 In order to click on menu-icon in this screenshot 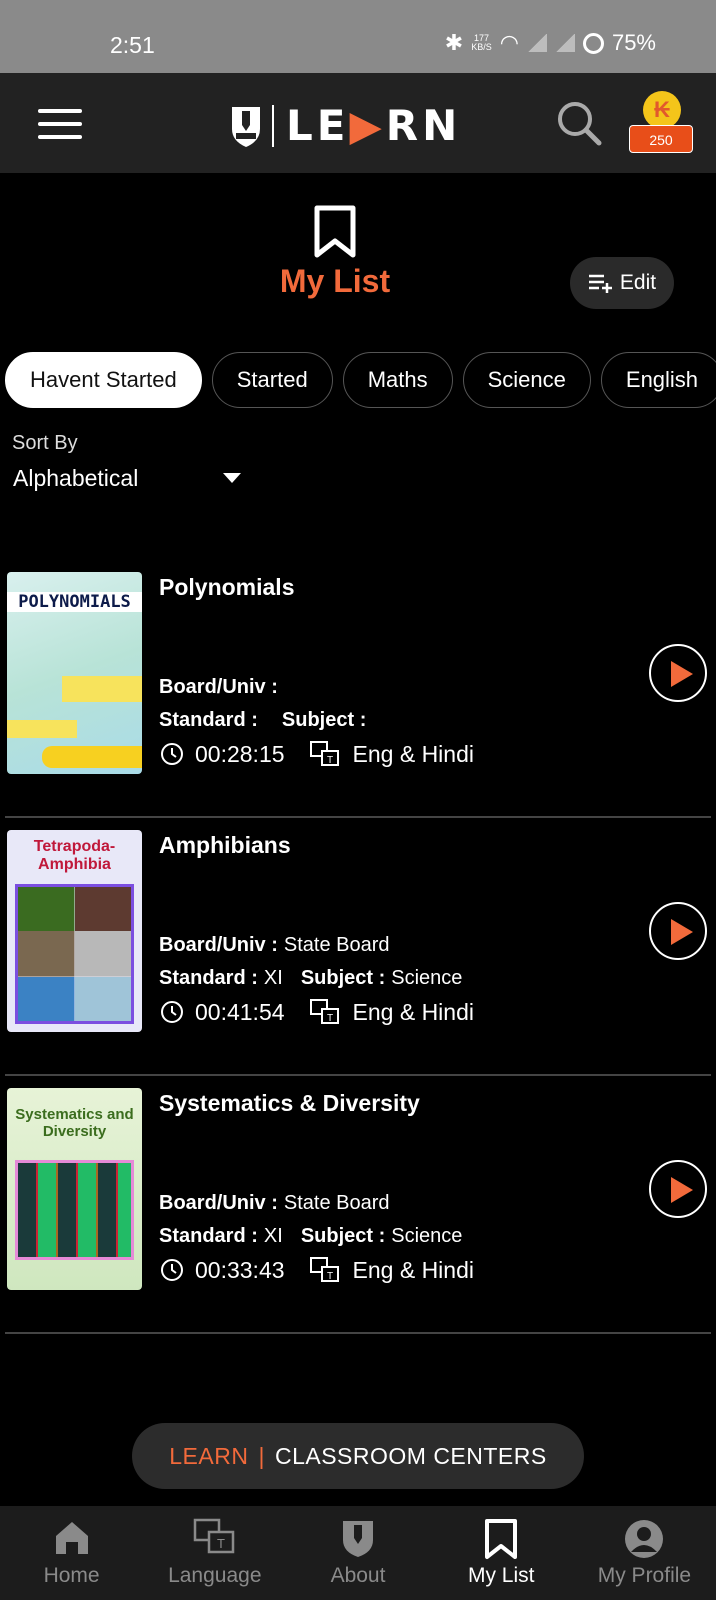, I will do `click(60, 124)`.